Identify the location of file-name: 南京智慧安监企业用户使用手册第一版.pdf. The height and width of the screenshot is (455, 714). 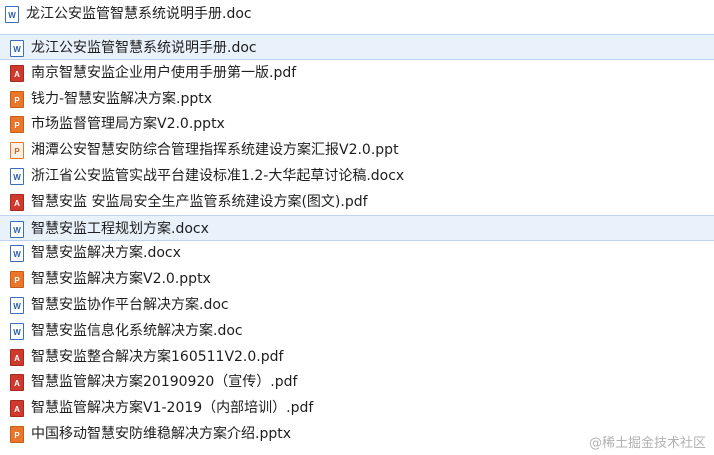
(164, 72).